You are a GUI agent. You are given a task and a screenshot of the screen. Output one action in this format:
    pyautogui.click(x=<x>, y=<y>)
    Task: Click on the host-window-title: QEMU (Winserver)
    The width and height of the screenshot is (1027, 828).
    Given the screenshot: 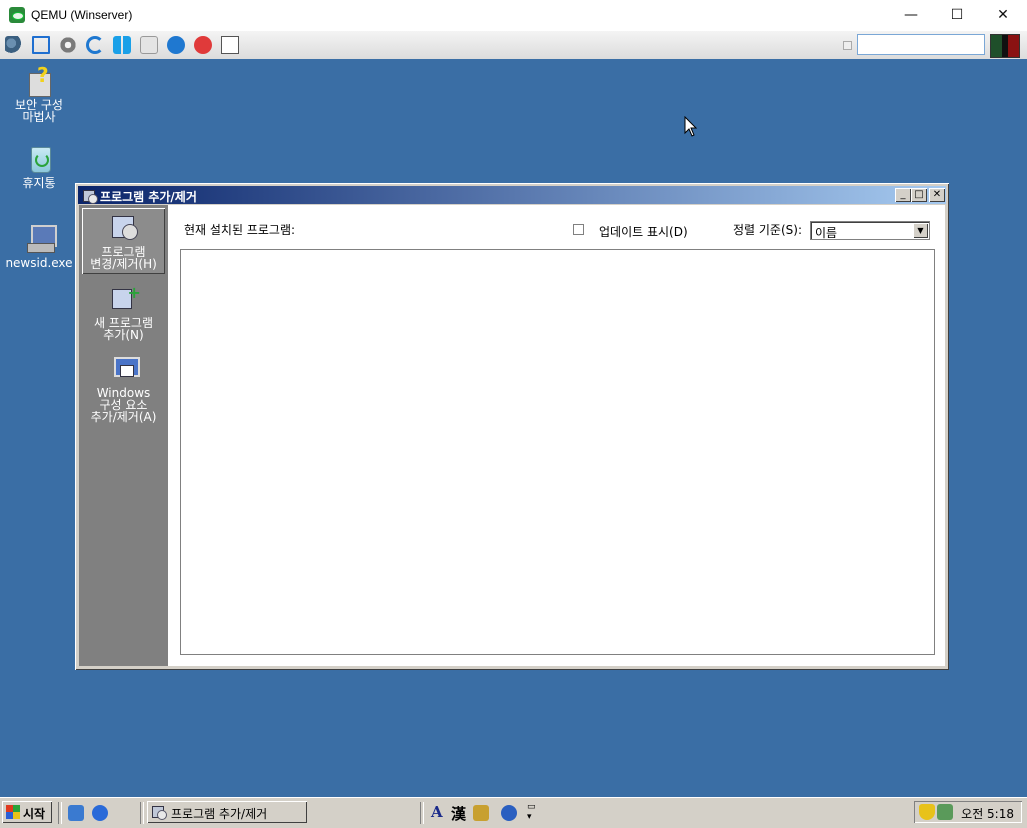 What is the action you would take?
    pyautogui.click(x=82, y=15)
    